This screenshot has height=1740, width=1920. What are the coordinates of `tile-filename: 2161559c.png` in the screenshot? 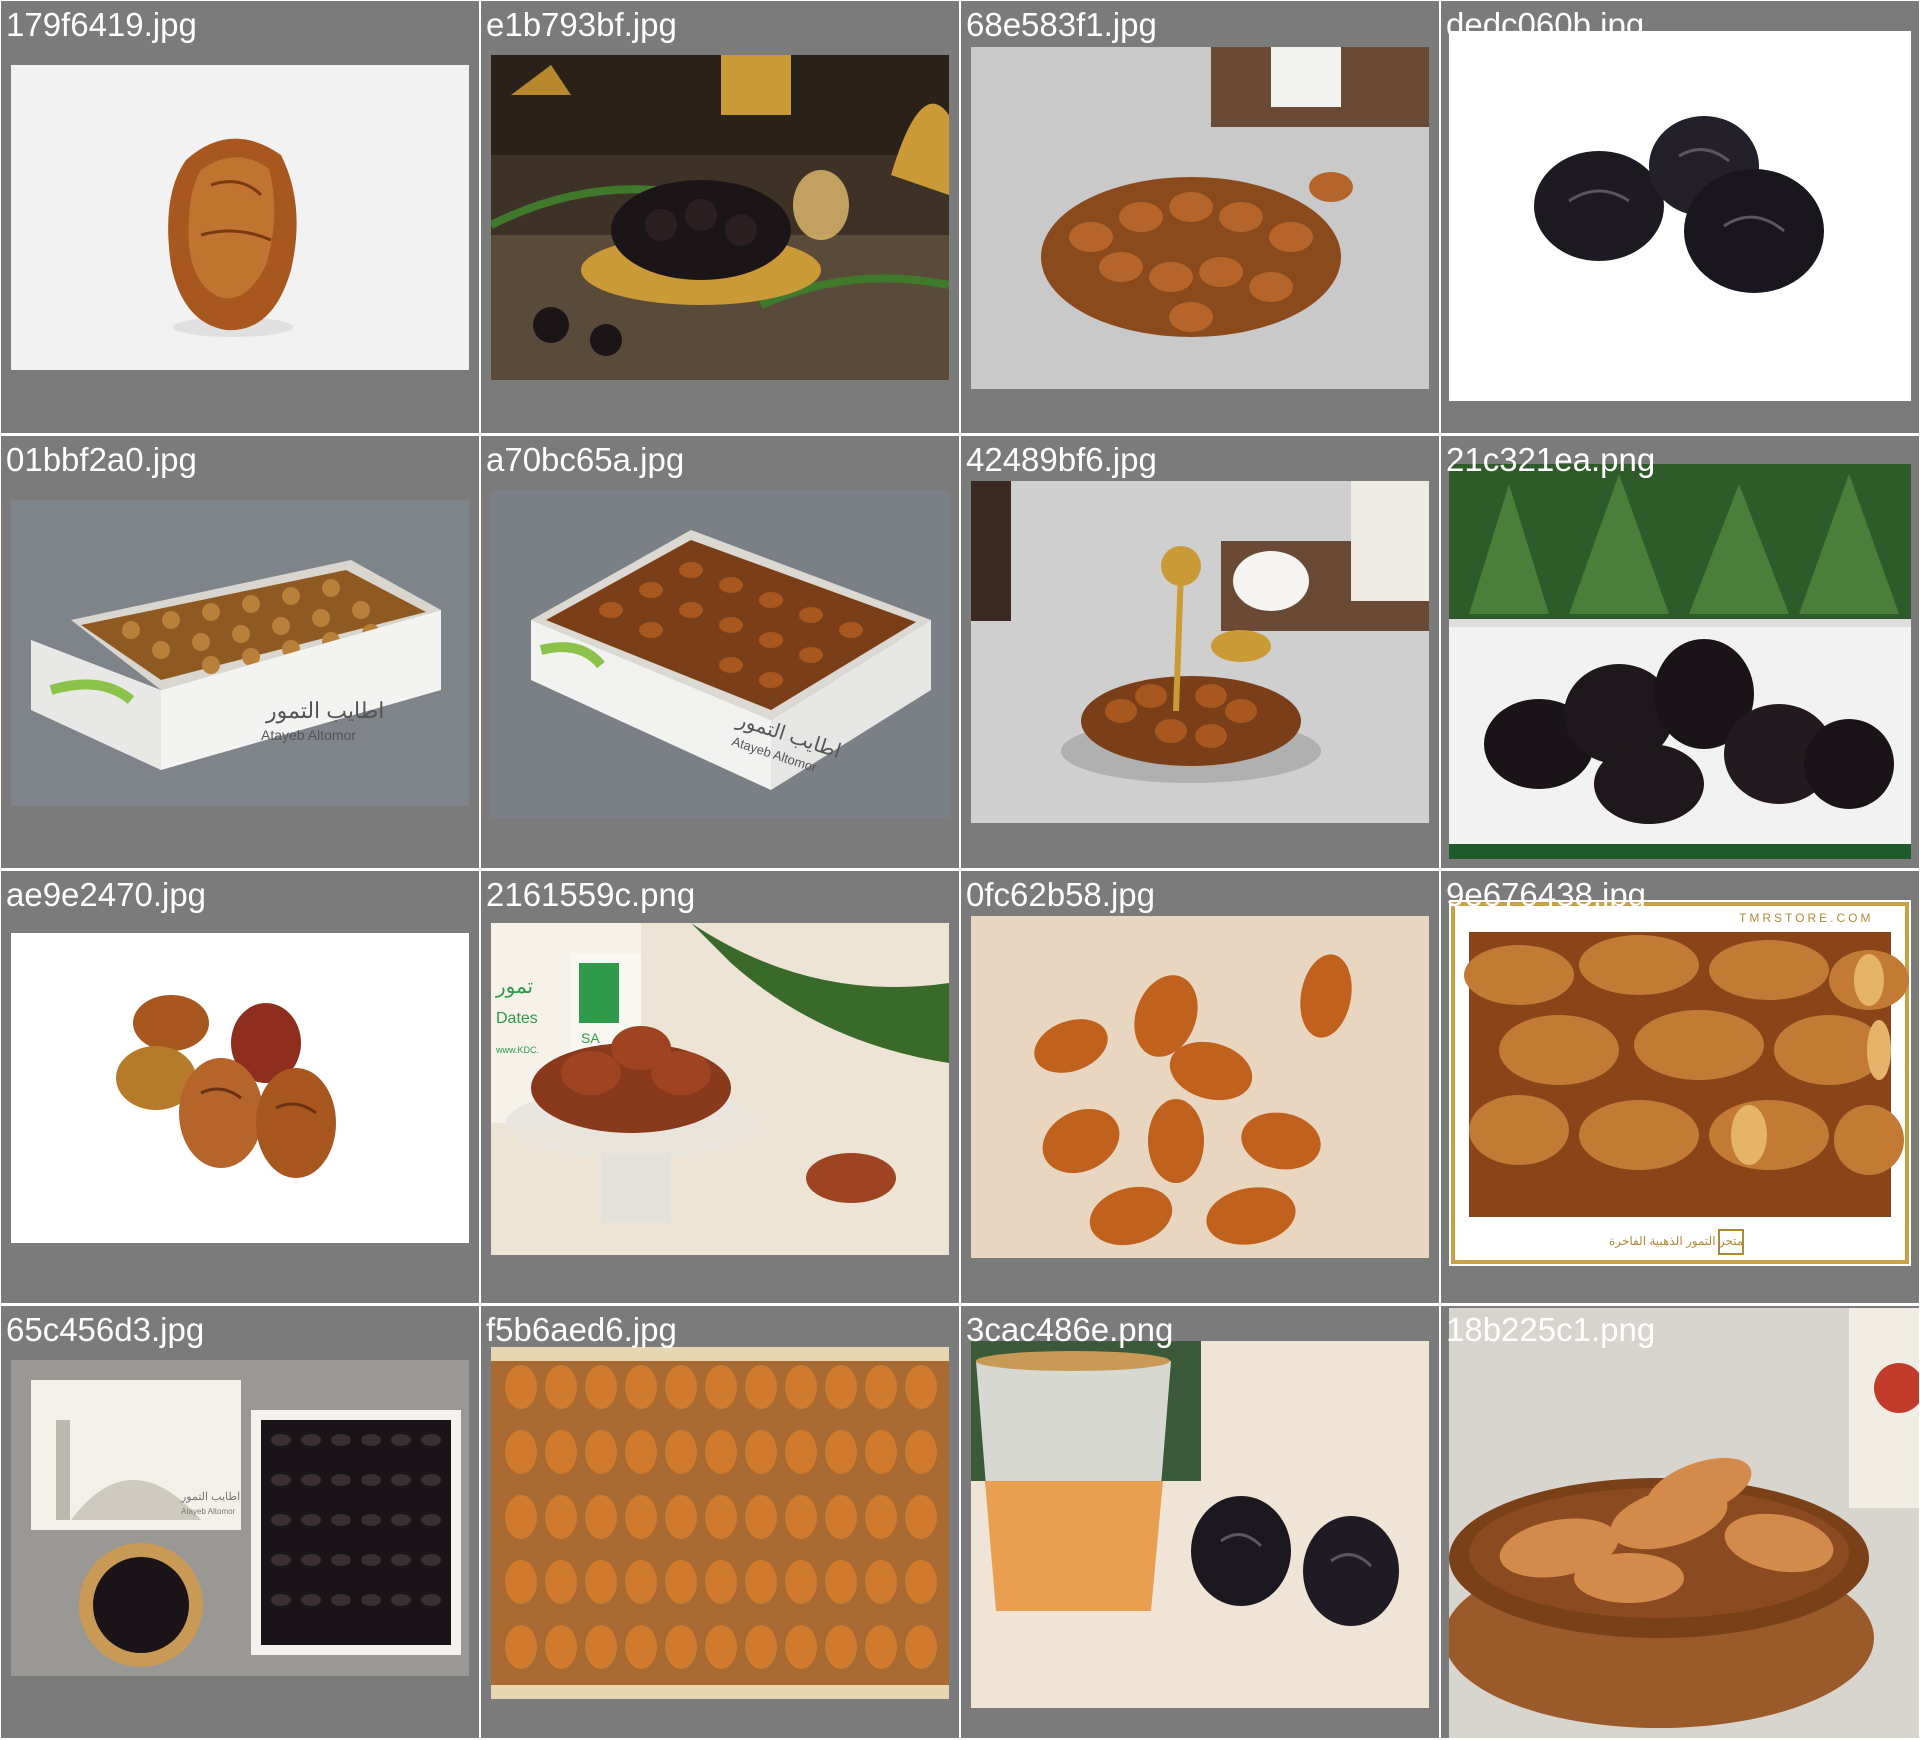 It's located at (591, 894).